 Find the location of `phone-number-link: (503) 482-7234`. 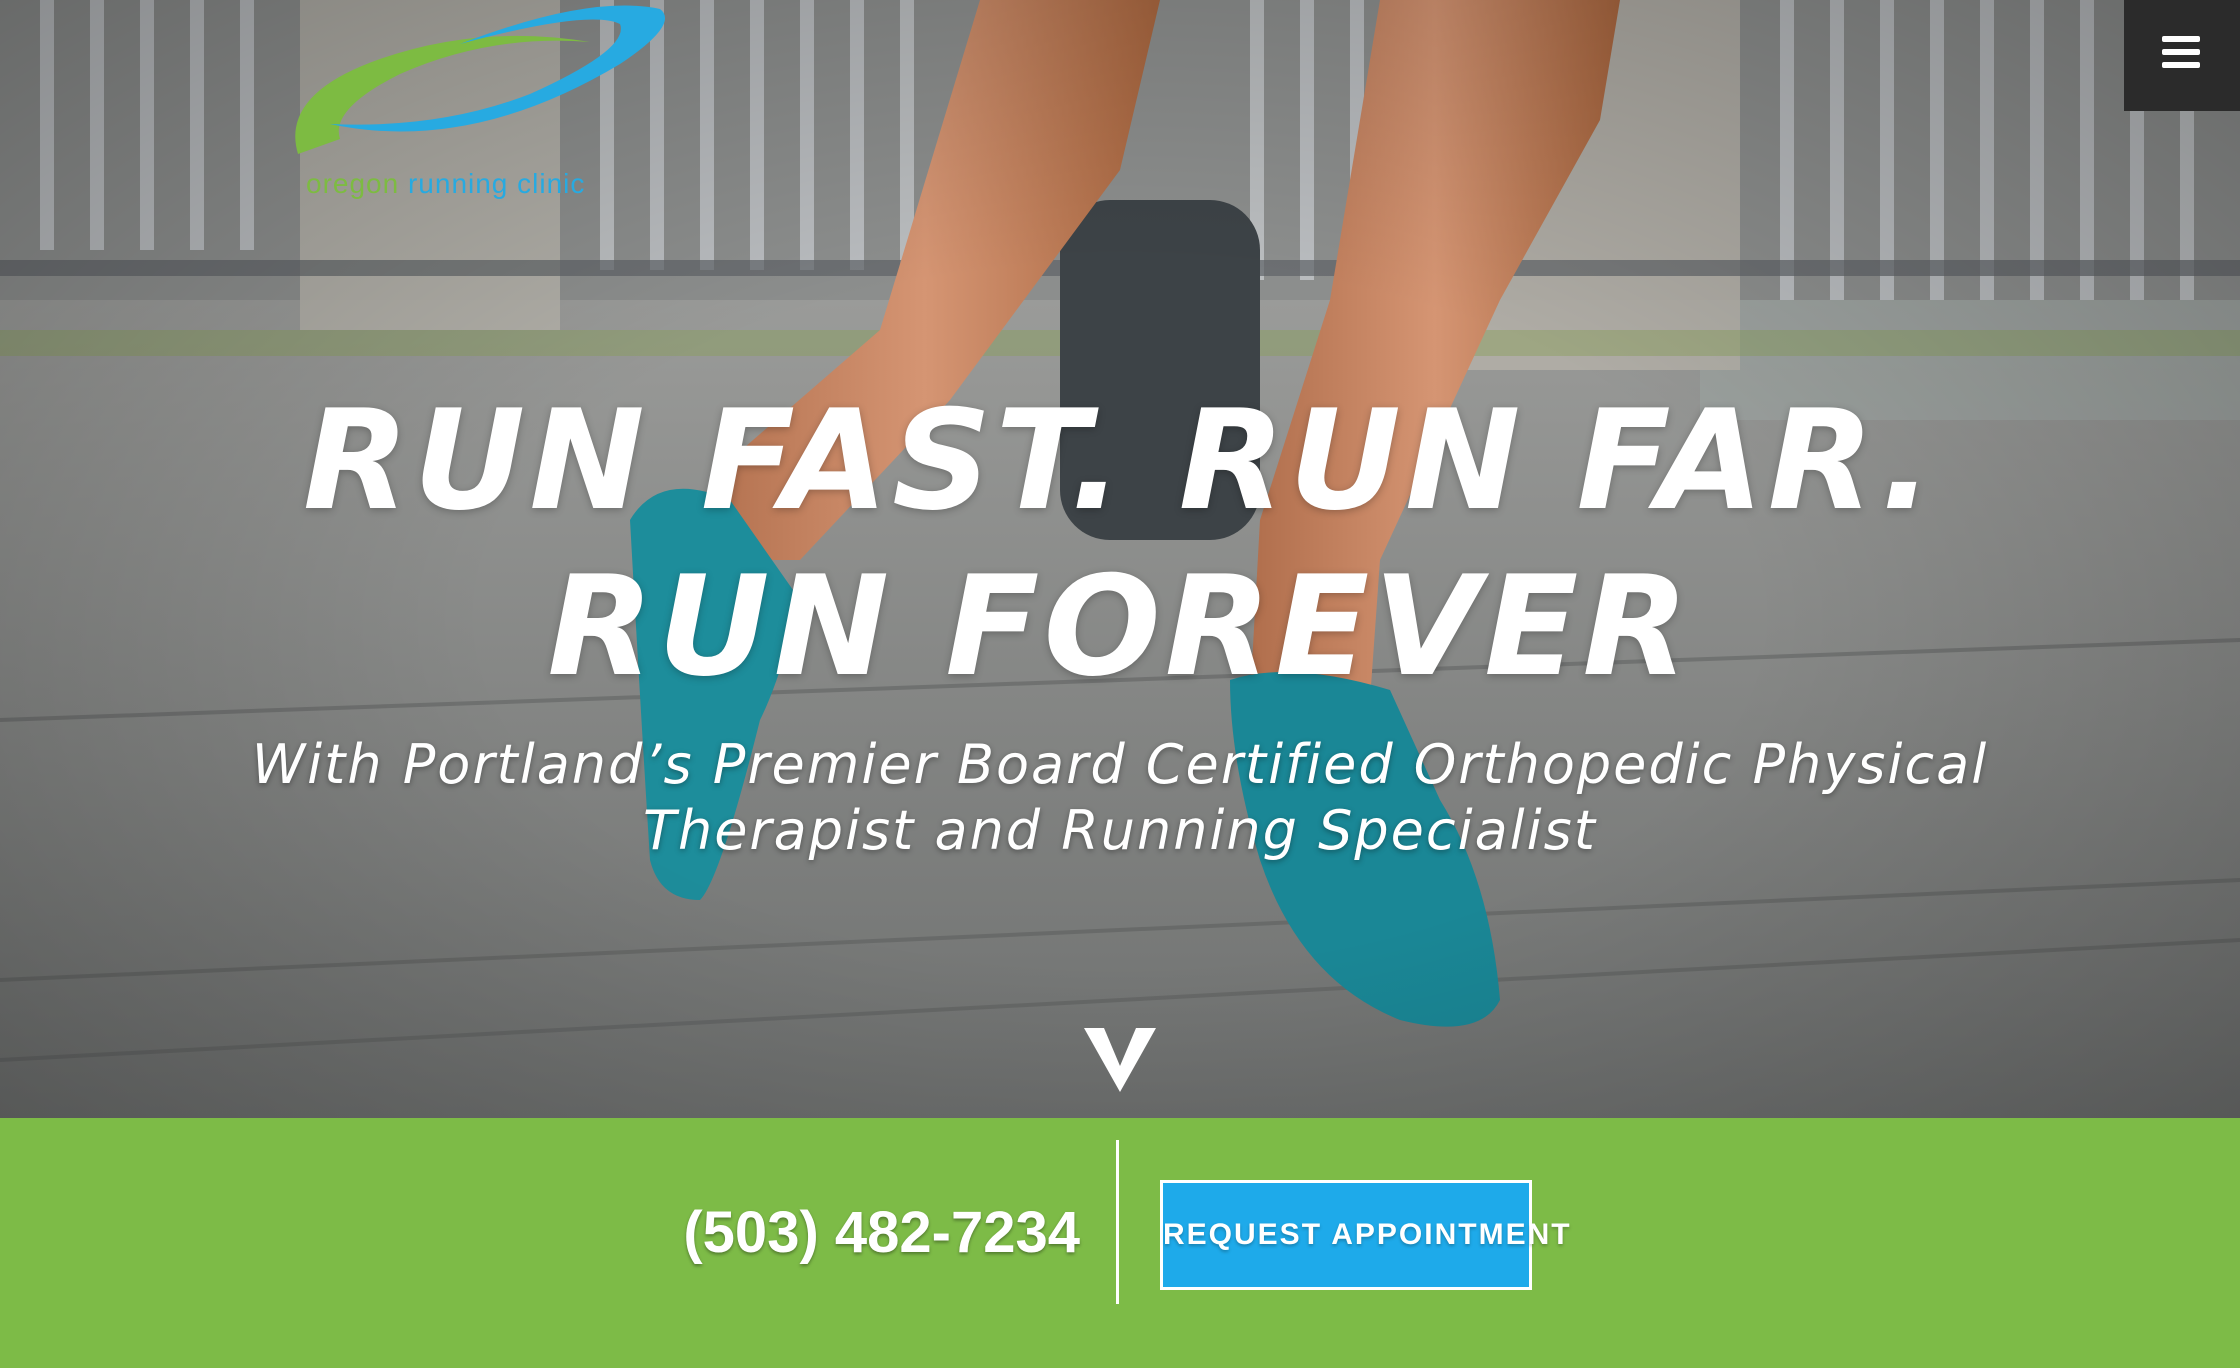

phone-number-link: (503) 482-7234 is located at coordinates (820, 1233).